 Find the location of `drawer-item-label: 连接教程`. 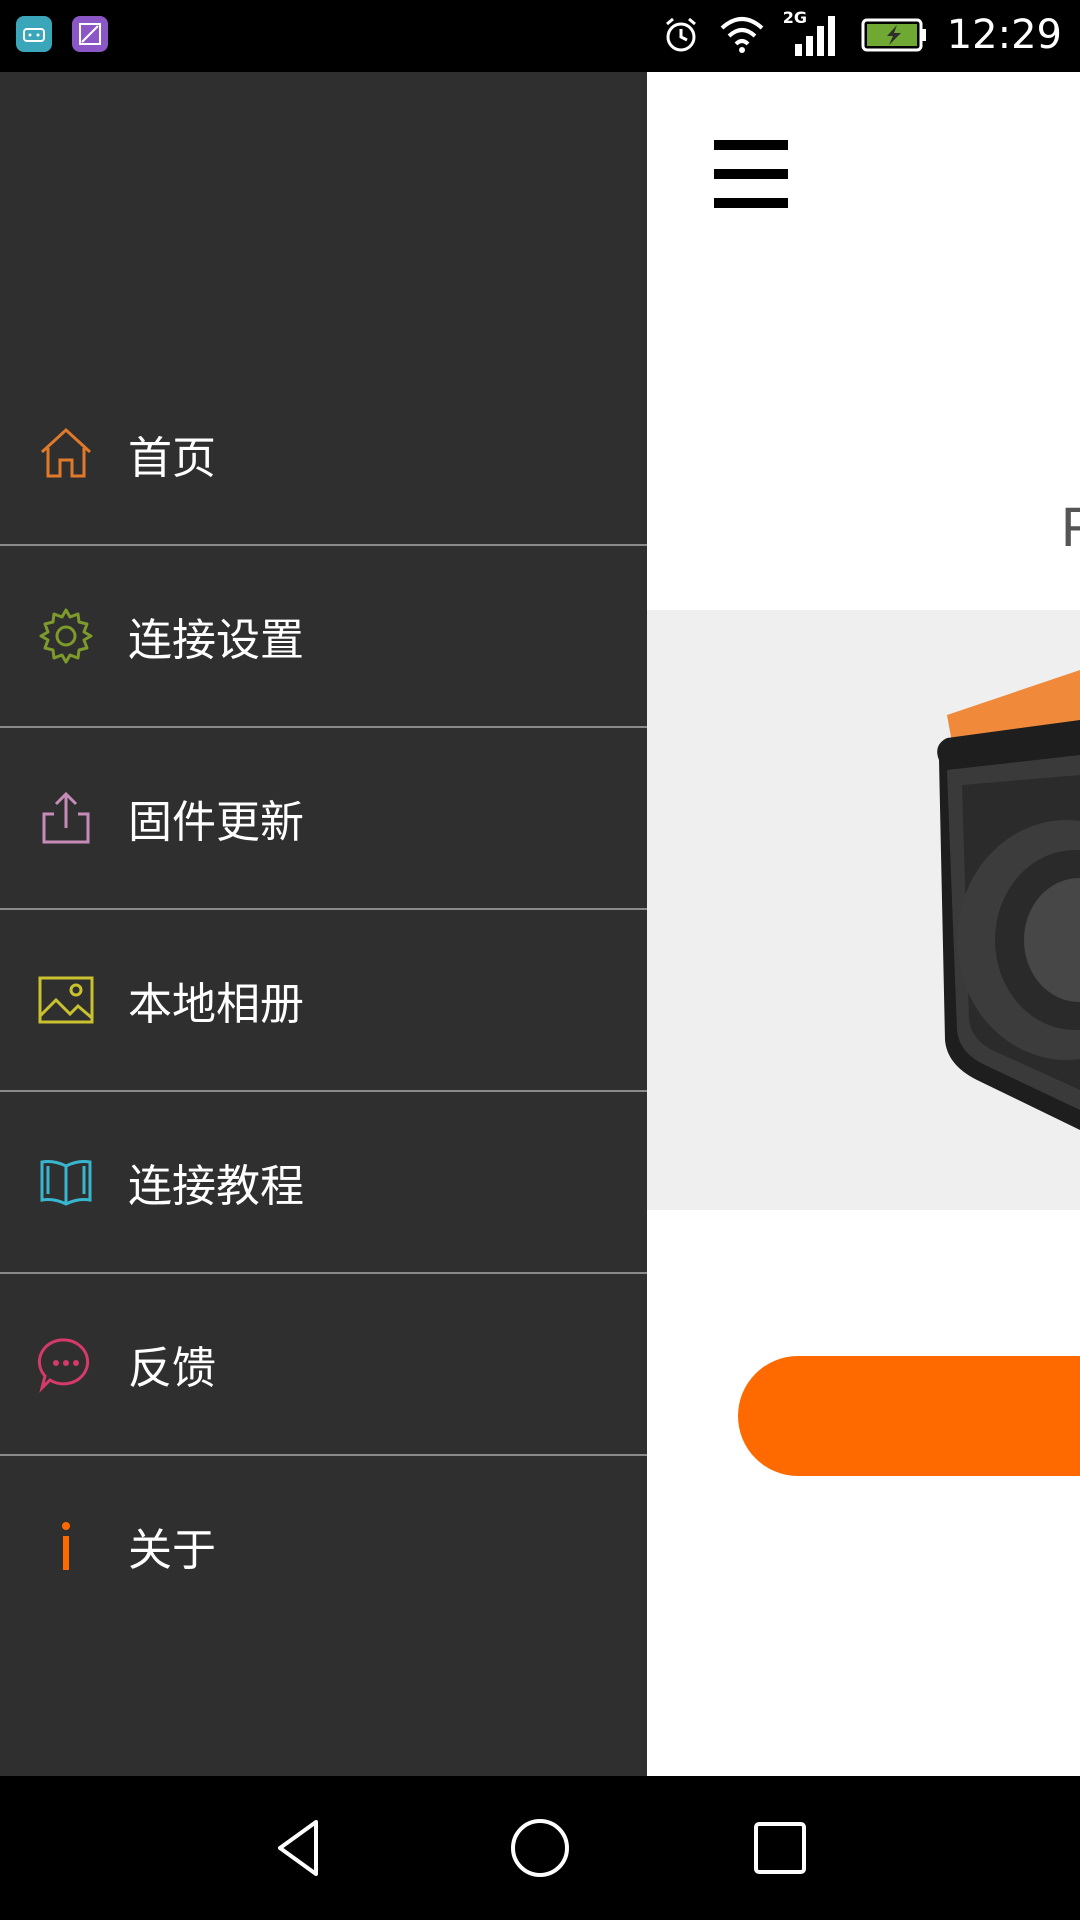

drawer-item-label: 连接教程 is located at coordinates (216, 1186).